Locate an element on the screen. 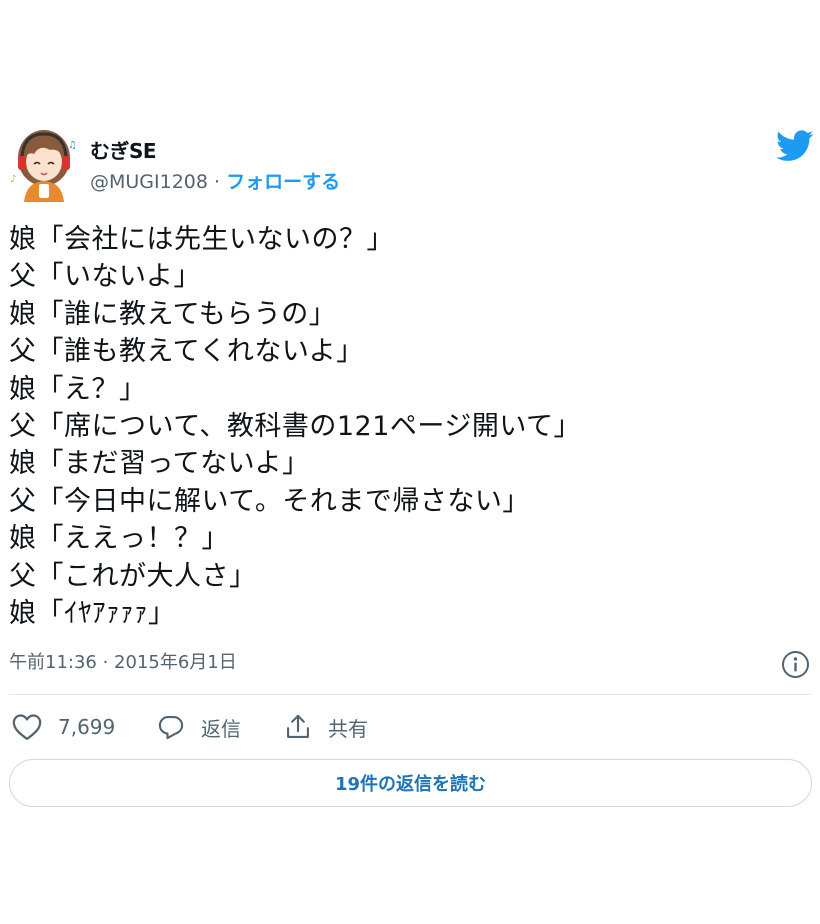 The height and width of the screenshot is (924, 820). author-avatar: ♪ ♫ is located at coordinates (43, 164).